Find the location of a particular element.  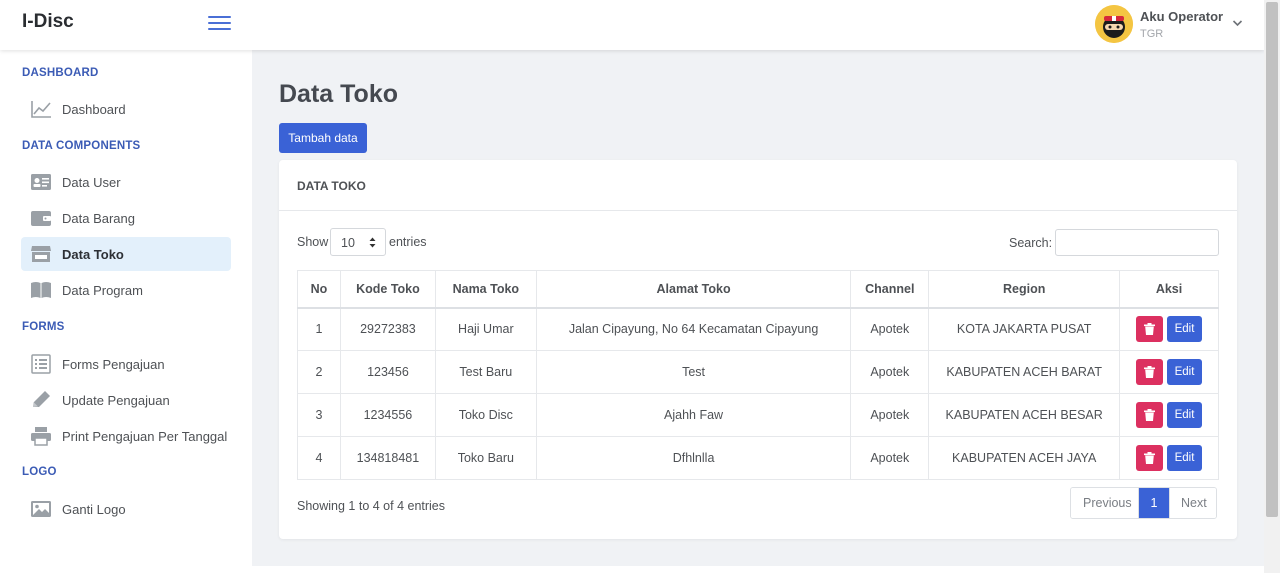

pagination: Previous 1 Next is located at coordinates (1143, 503).